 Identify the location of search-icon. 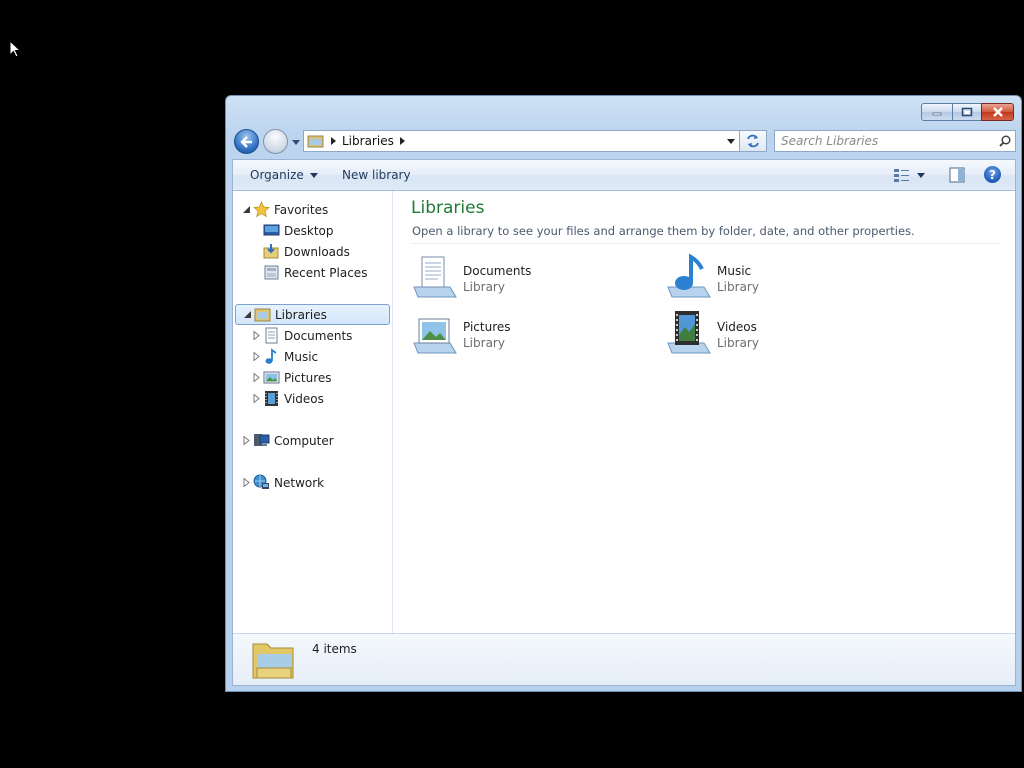
(1005, 141).